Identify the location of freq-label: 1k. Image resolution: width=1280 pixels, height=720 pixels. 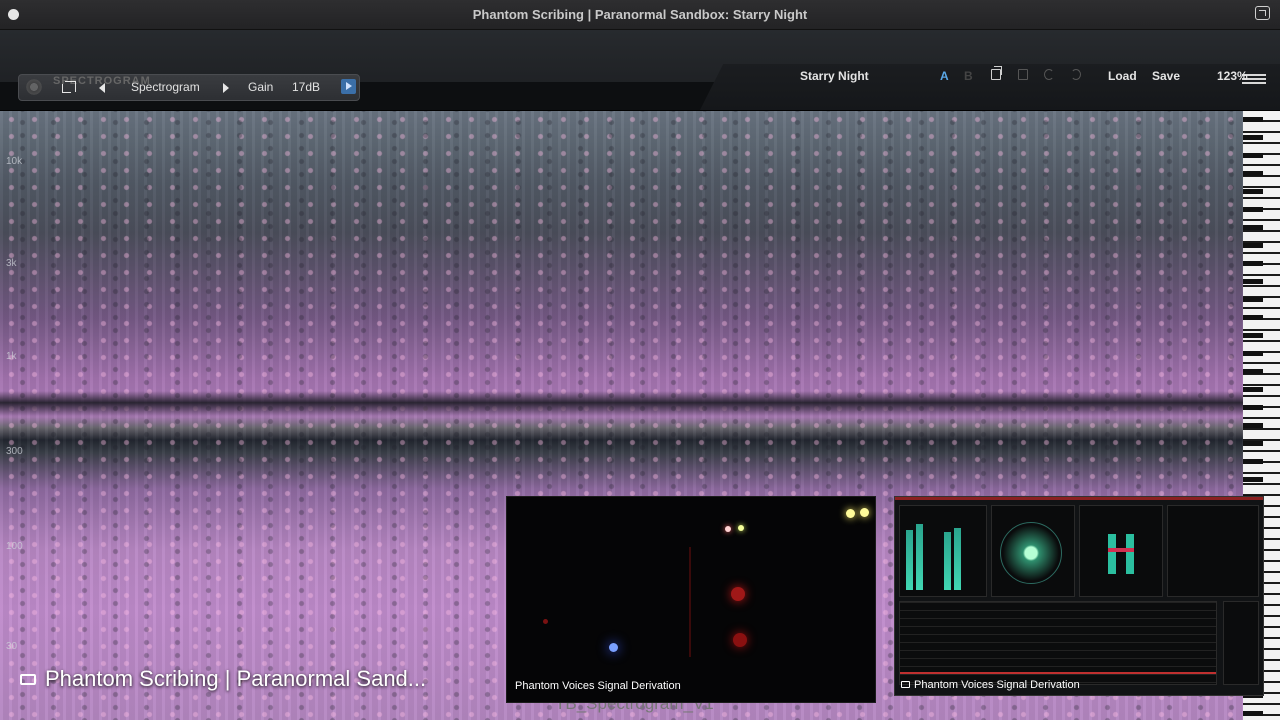
(11, 356).